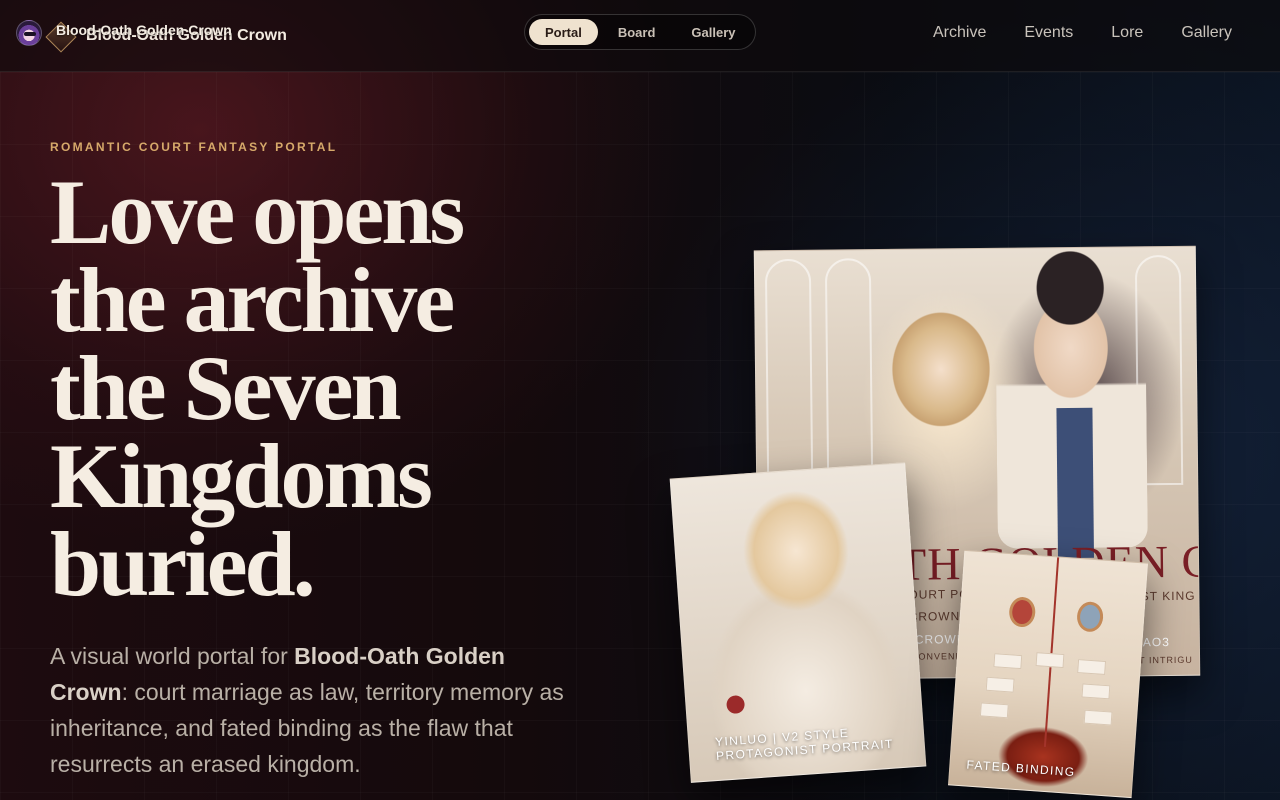  Describe the element at coordinates (1166, 660) in the screenshot. I see `poster-tagline: T INTRIGU` at that location.